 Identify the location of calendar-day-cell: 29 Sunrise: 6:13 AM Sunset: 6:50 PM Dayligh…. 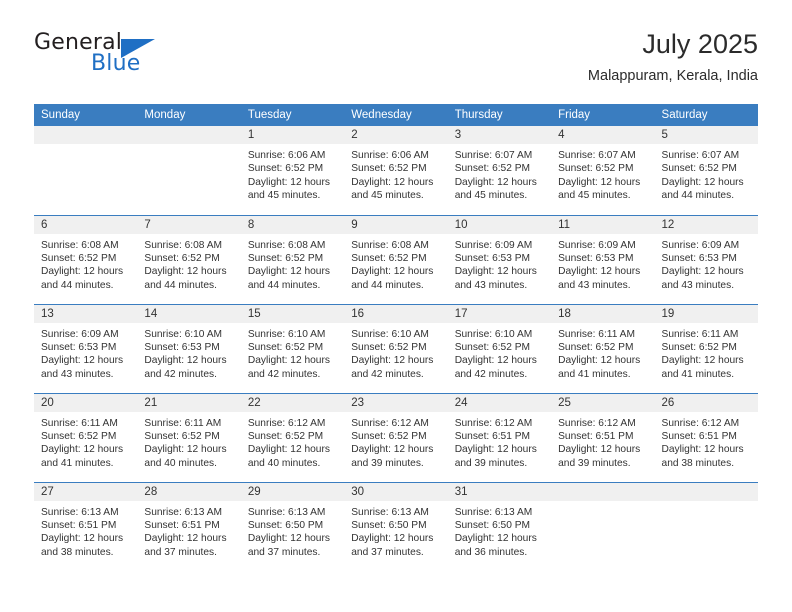
(292, 526).